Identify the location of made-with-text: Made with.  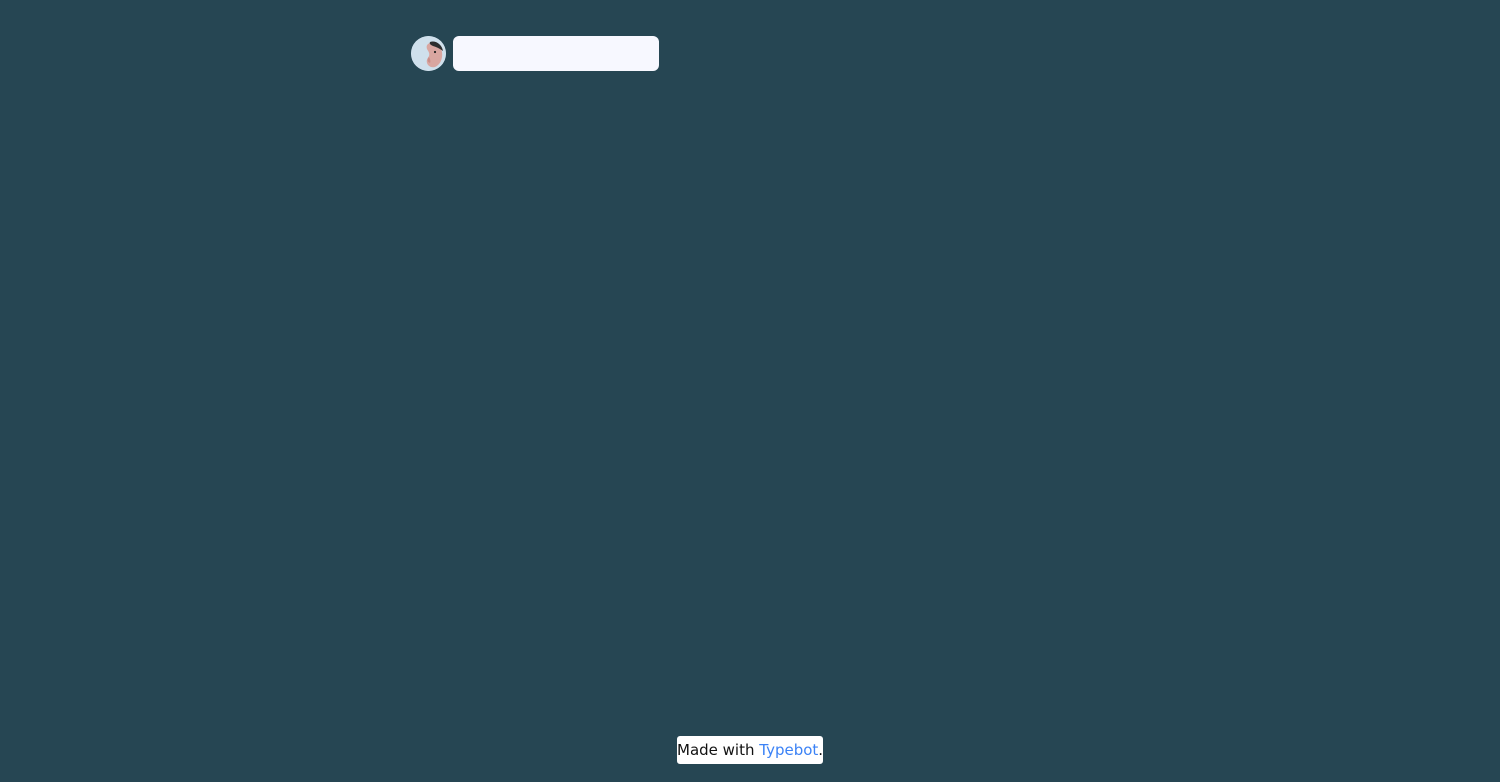
(718, 750).